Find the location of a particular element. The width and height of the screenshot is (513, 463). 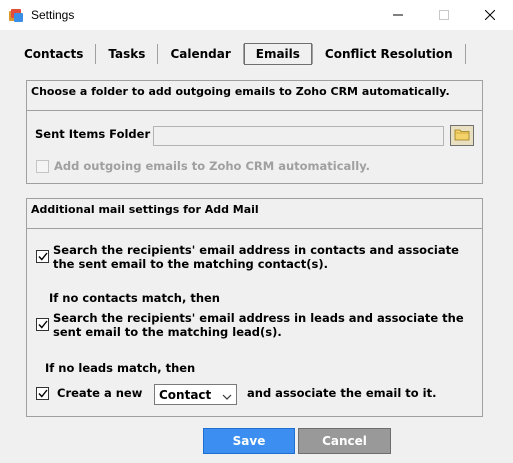

tab-separator is located at coordinates (465, 54).